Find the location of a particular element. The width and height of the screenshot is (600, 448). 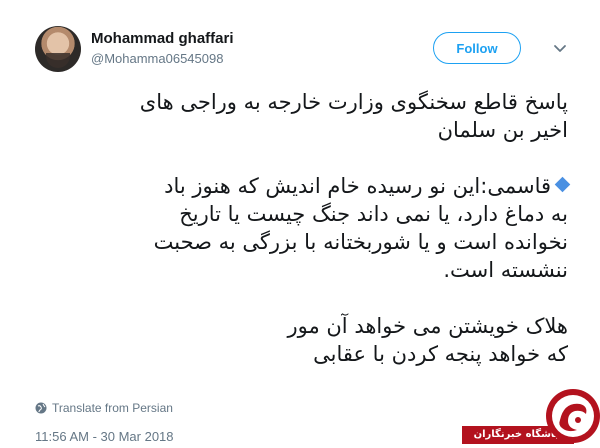

tweet-timestamp: 11:56 AM - 30 Mar 2018 is located at coordinates (104, 436).